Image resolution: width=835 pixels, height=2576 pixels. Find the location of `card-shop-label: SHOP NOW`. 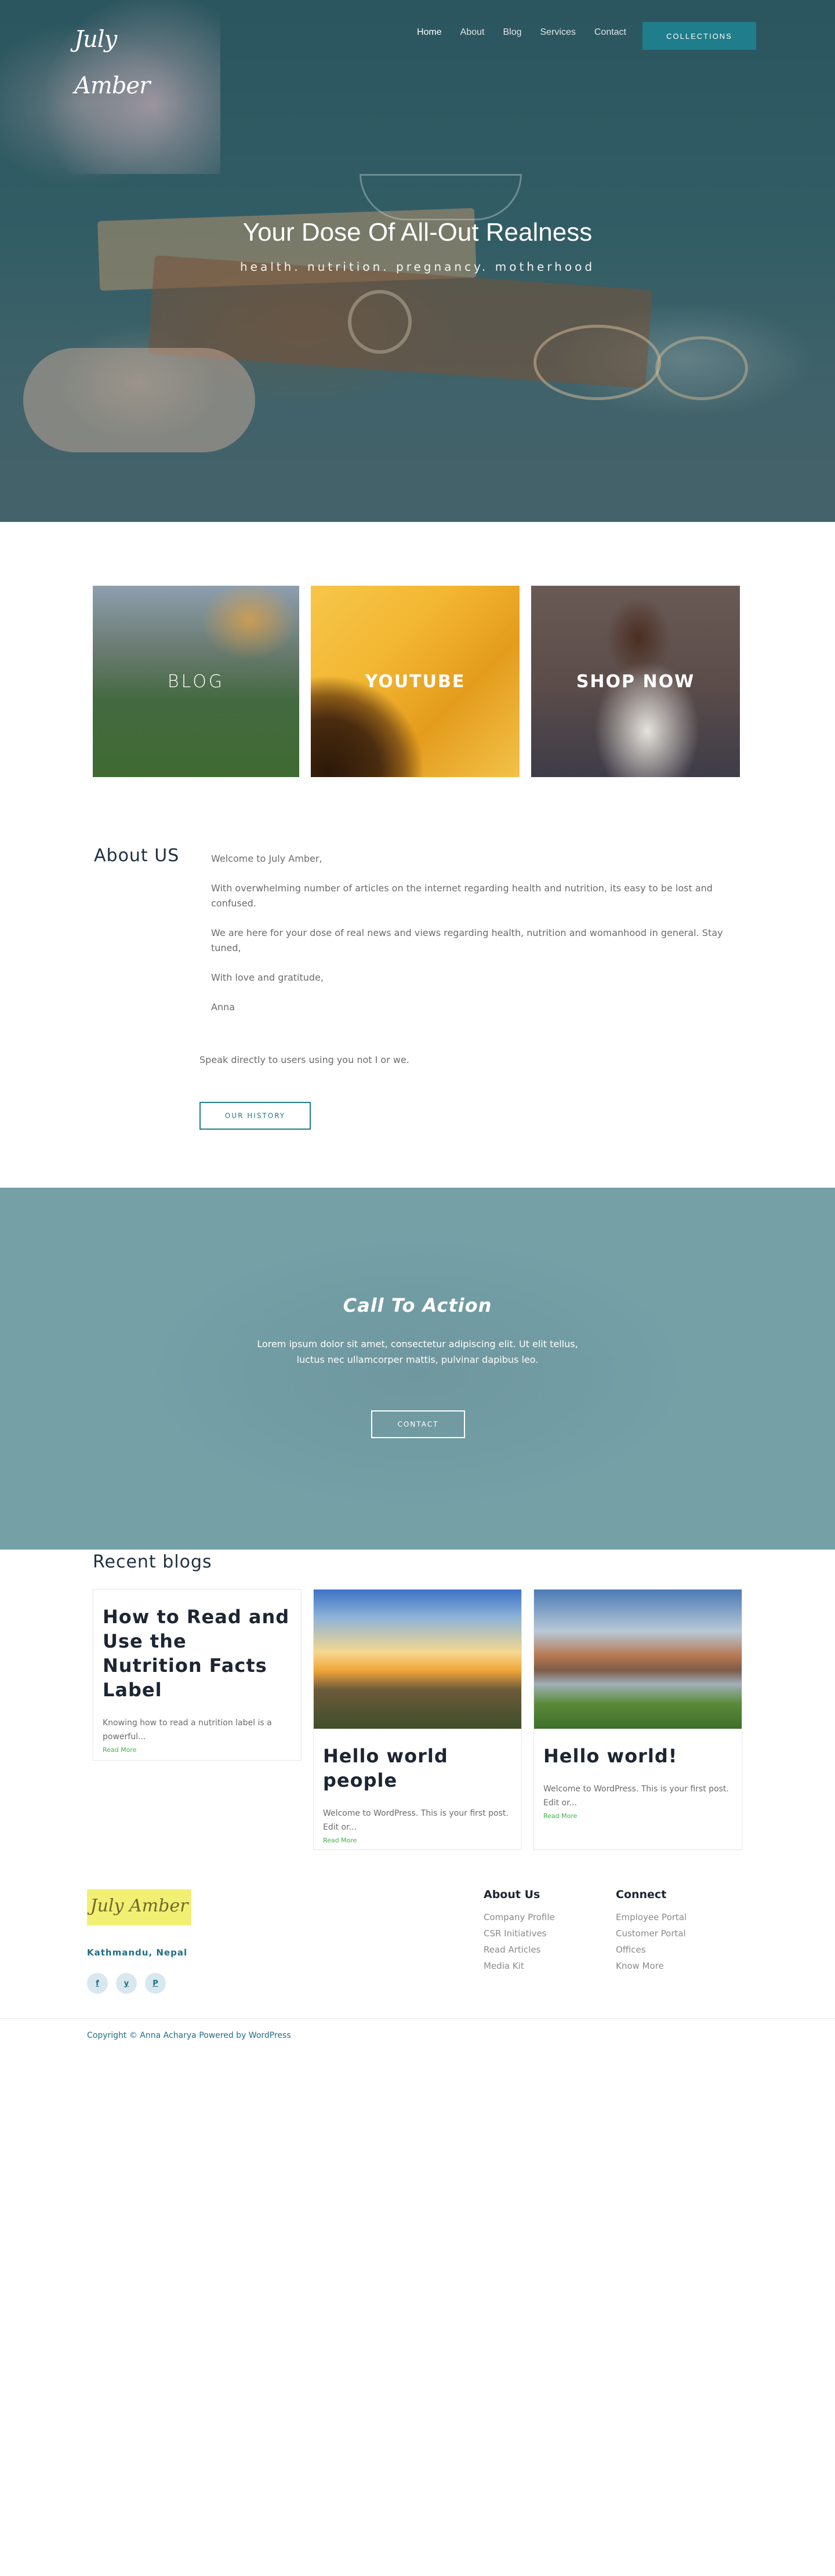

card-shop-label: SHOP NOW is located at coordinates (636, 681).